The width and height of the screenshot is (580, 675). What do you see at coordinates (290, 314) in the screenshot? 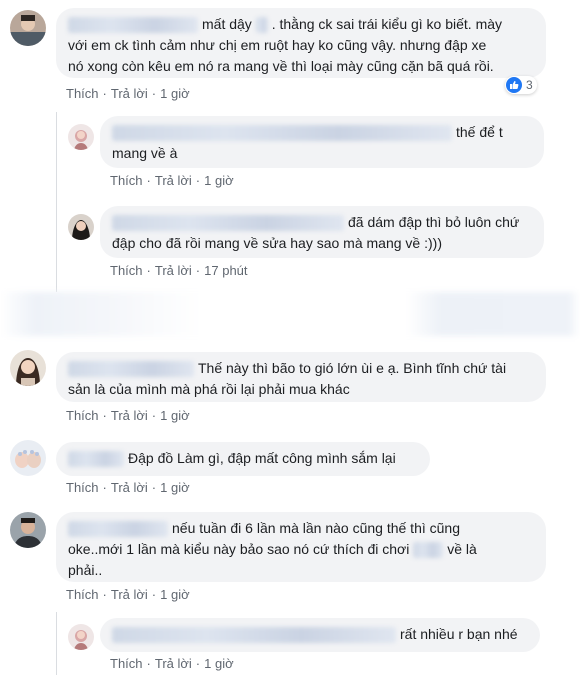
I see `blurred-region` at bounding box center [290, 314].